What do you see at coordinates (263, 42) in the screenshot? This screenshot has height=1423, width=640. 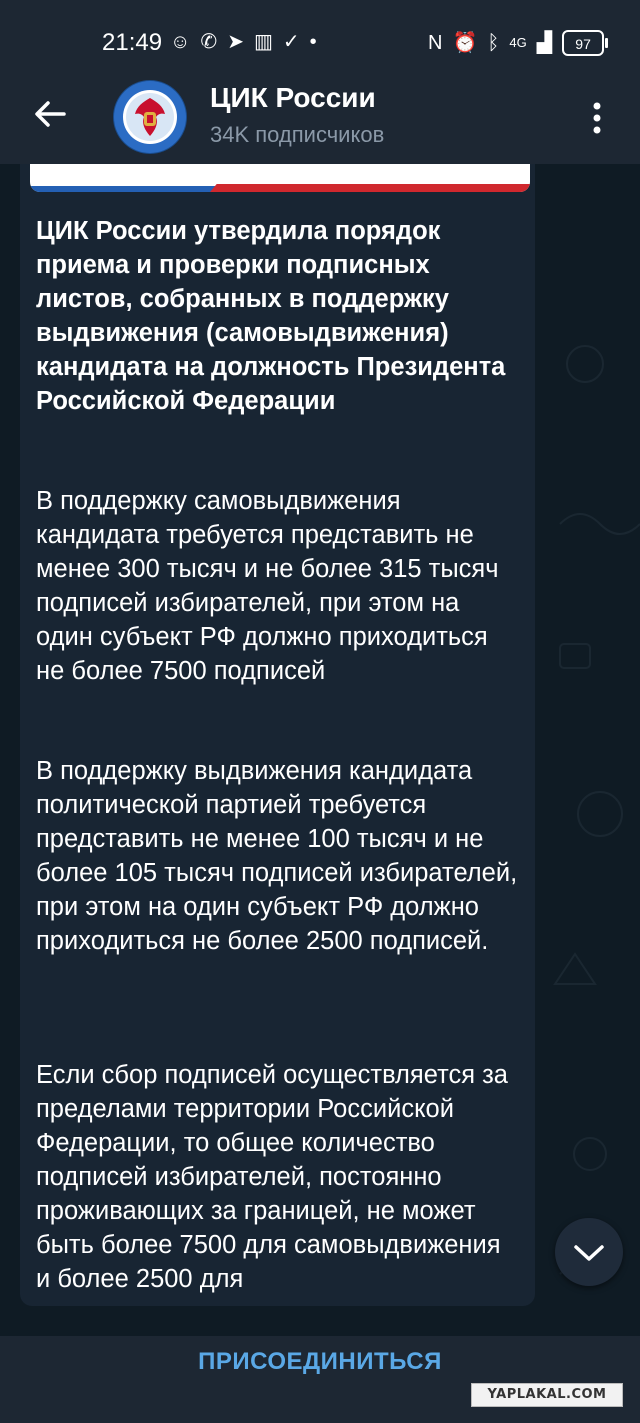 I see `books-icon: ▥` at bounding box center [263, 42].